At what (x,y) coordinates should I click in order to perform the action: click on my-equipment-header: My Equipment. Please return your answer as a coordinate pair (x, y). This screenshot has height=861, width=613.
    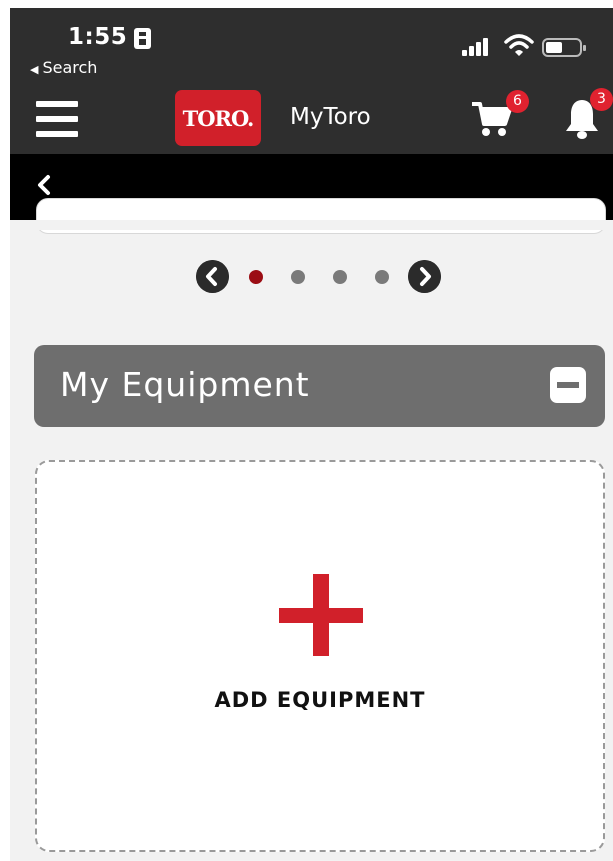
    Looking at the image, I should click on (319, 386).